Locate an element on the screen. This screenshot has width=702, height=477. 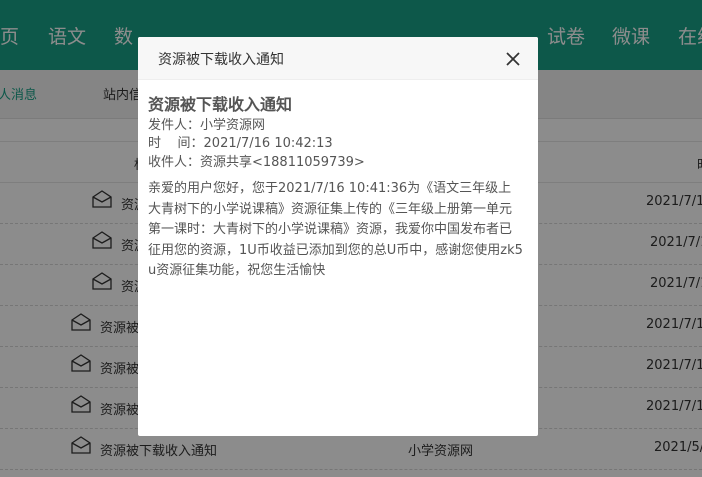
message-subject: 资源被下载收入通知 is located at coordinates (220, 104).